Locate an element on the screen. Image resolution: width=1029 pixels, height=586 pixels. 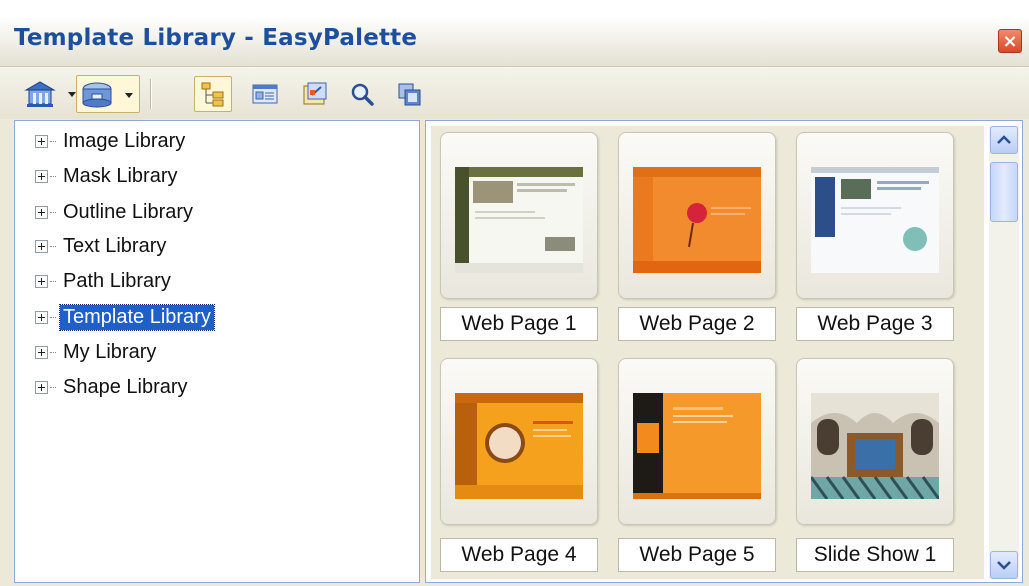
toolbar-separator is located at coordinates (151, 94).